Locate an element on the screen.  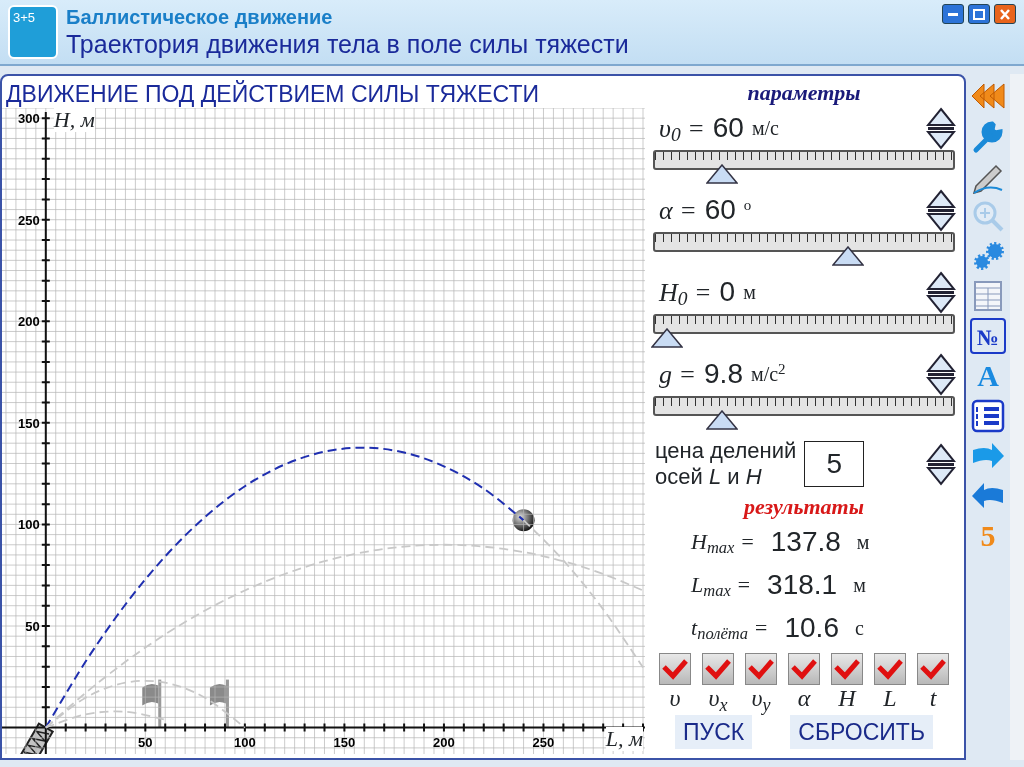
result-label: H$_{max}$ = is located at coordinates (723, 543).